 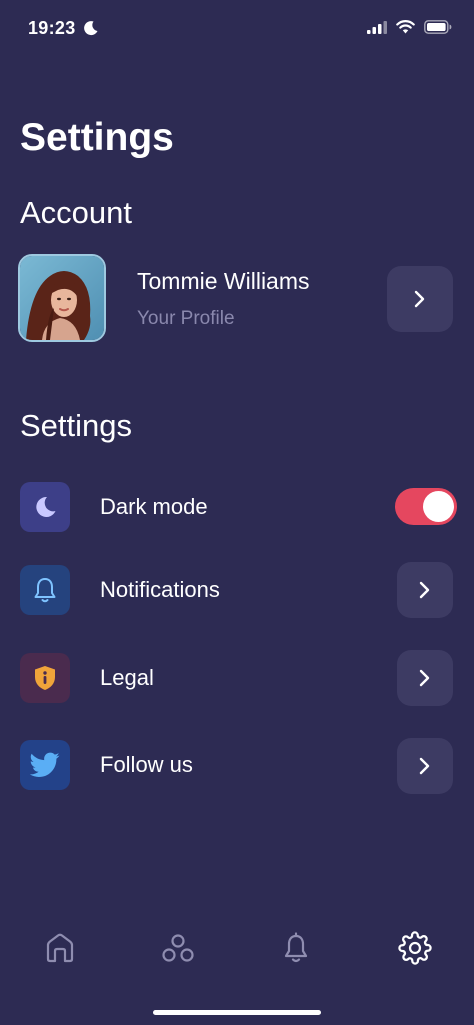 I want to click on avatar, so click(x=62, y=298).